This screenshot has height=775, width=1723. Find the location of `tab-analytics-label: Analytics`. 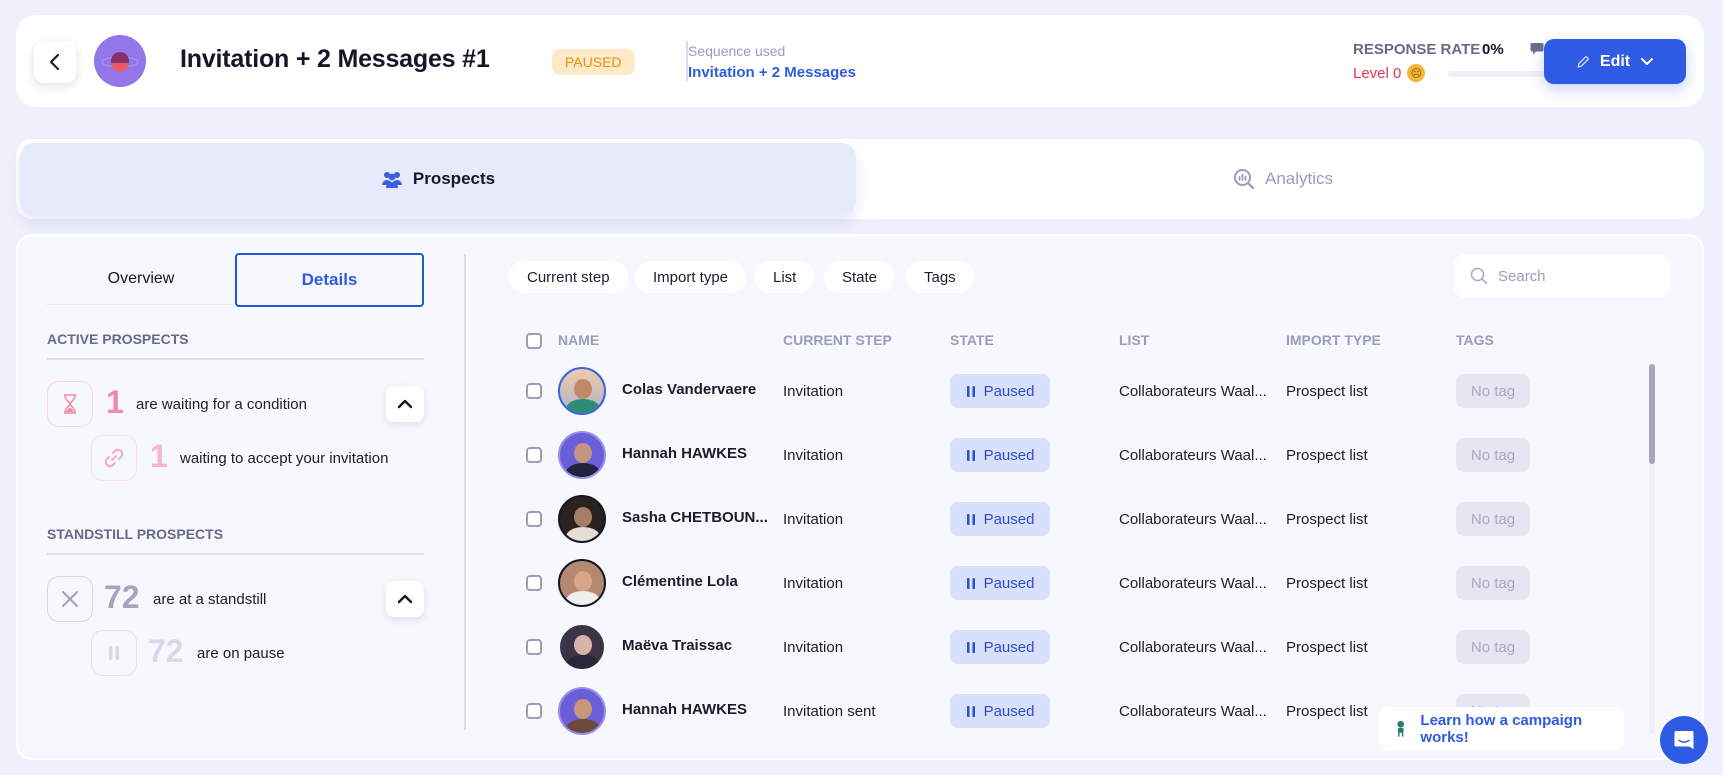

tab-analytics-label: Analytics is located at coordinates (1299, 178).